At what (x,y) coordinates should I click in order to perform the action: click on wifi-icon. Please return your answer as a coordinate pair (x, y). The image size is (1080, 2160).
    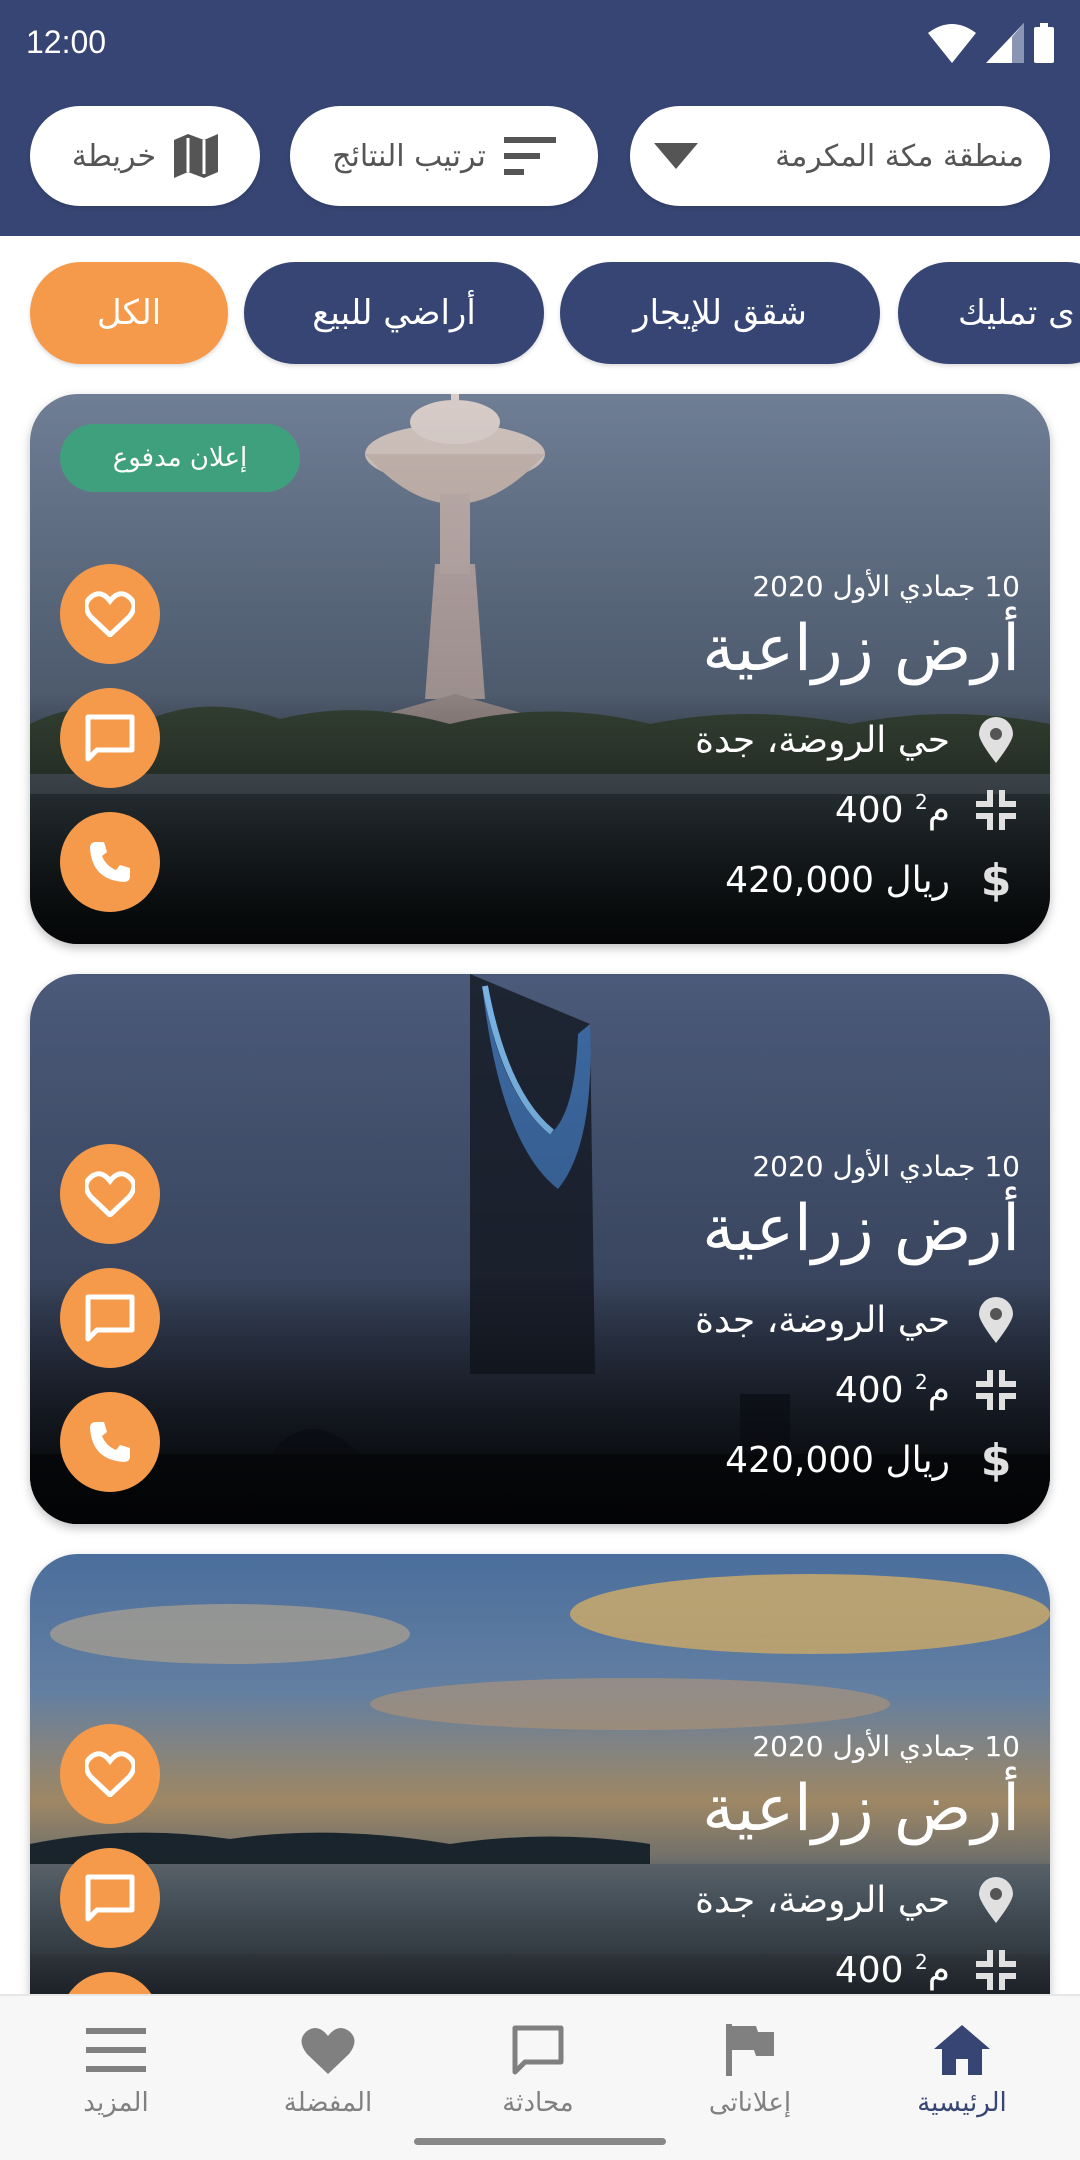
    Looking at the image, I should click on (952, 43).